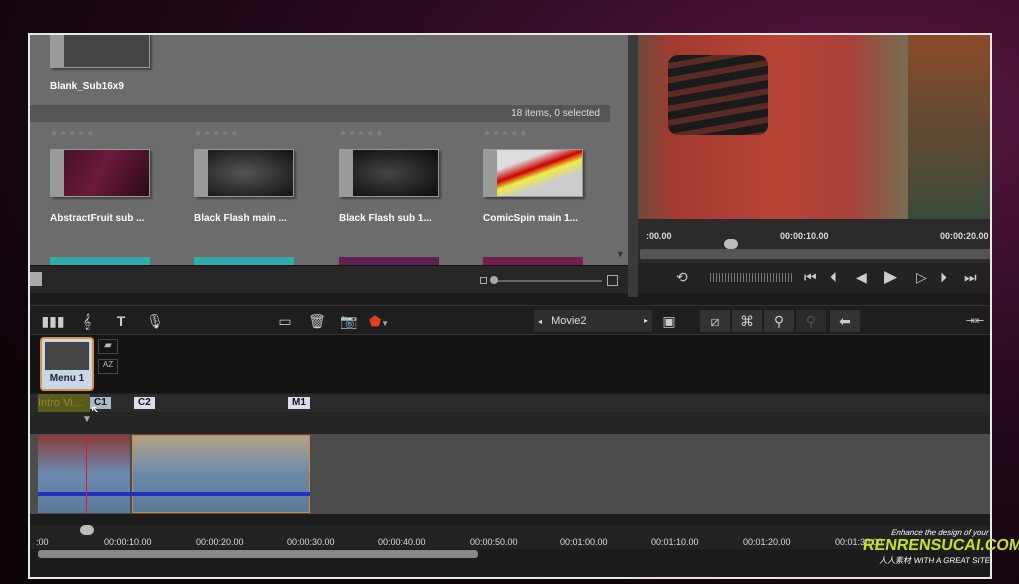 The height and width of the screenshot is (584, 1019). What do you see at coordinates (379, 321) in the screenshot?
I see `marker-icon: ⬟▼` at bounding box center [379, 321].